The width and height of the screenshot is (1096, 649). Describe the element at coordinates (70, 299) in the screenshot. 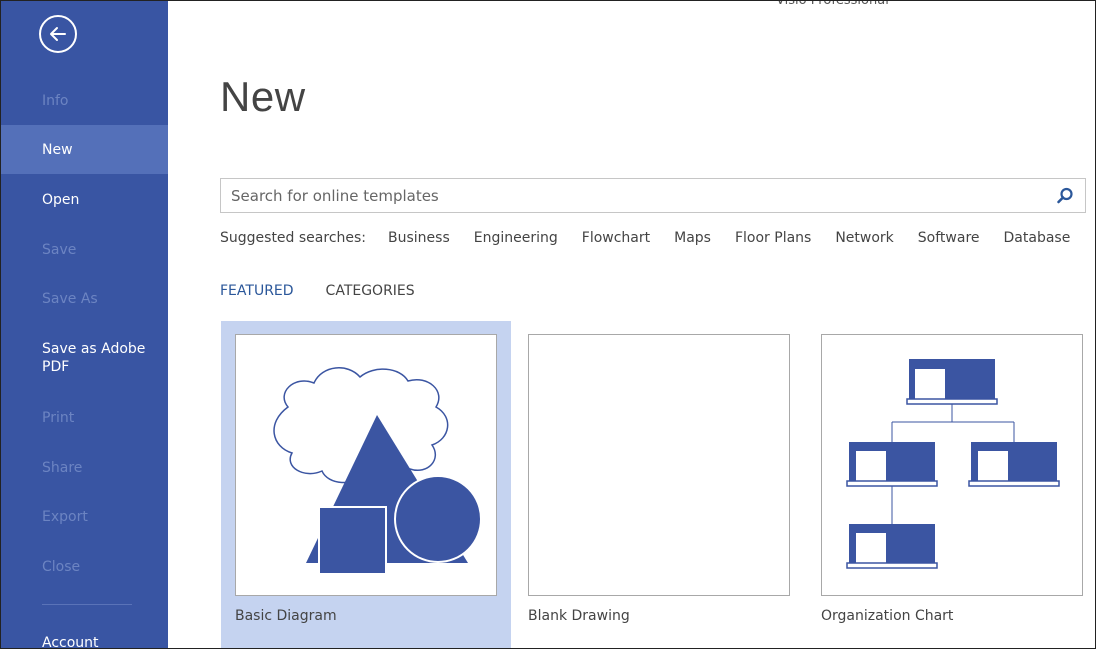

I see `nav-item-save-as: Save As` at that location.